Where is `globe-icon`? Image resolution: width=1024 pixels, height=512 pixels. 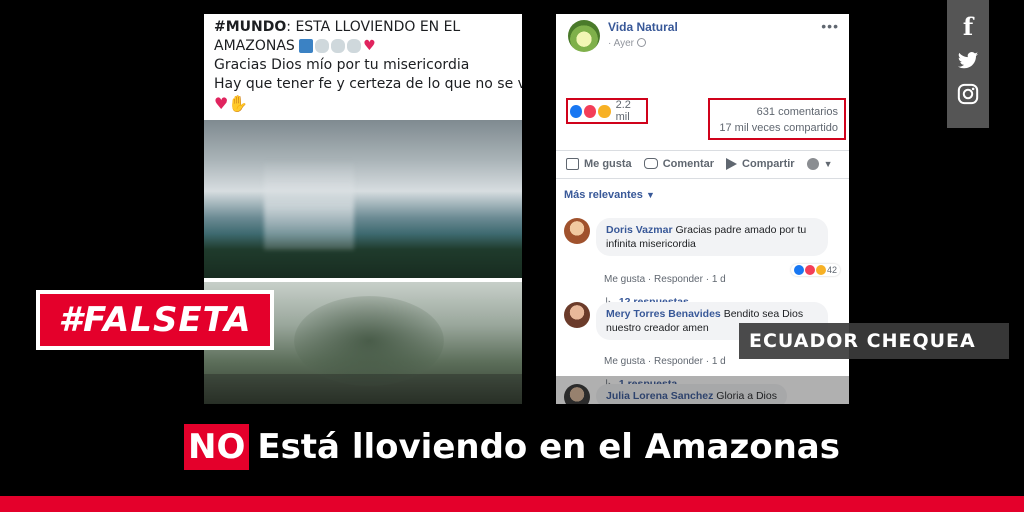
globe-icon is located at coordinates (641, 42).